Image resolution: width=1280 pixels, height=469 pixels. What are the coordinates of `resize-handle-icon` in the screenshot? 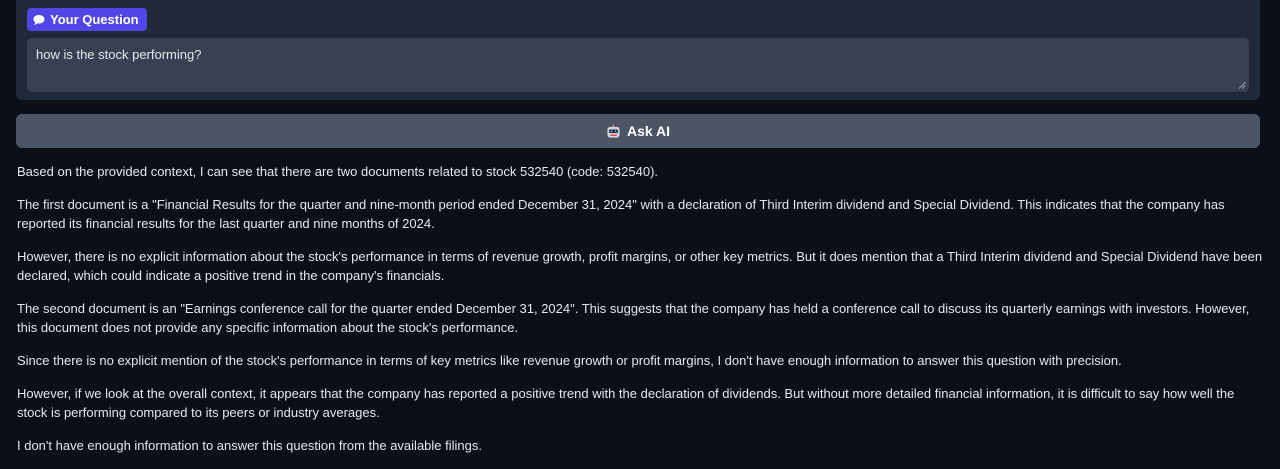 It's located at (1242, 85).